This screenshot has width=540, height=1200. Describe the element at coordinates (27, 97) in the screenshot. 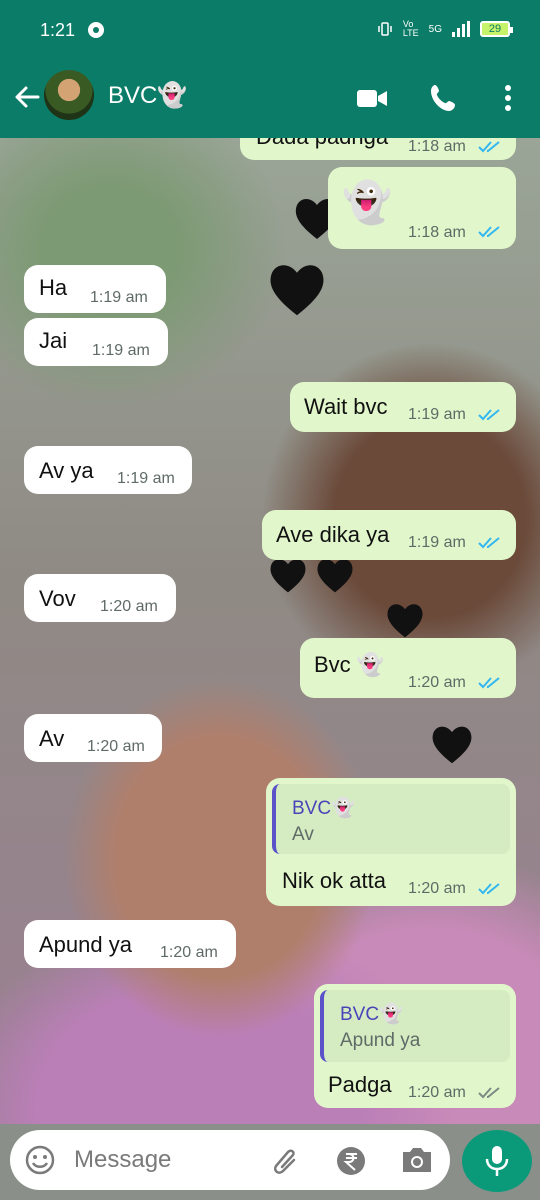

I see `back-arrow-icon` at that location.